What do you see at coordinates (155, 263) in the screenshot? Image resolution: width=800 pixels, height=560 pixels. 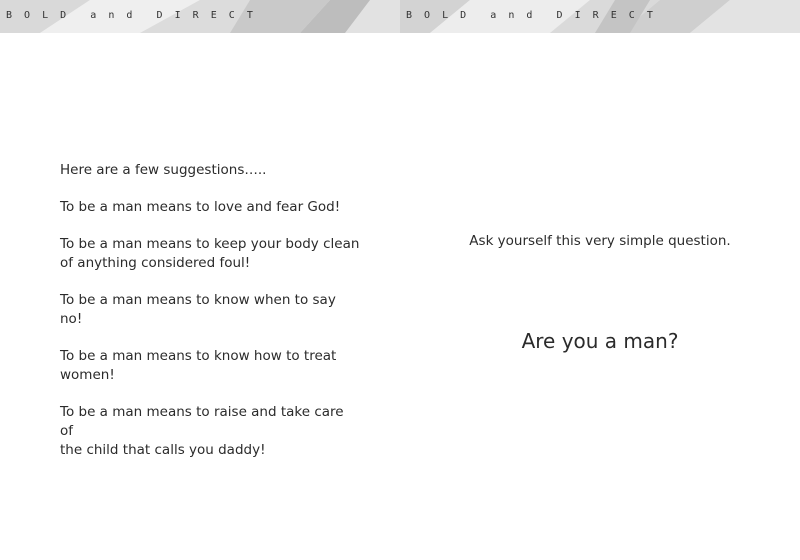 I see `suggestion-line: of anything considered foul!` at bounding box center [155, 263].